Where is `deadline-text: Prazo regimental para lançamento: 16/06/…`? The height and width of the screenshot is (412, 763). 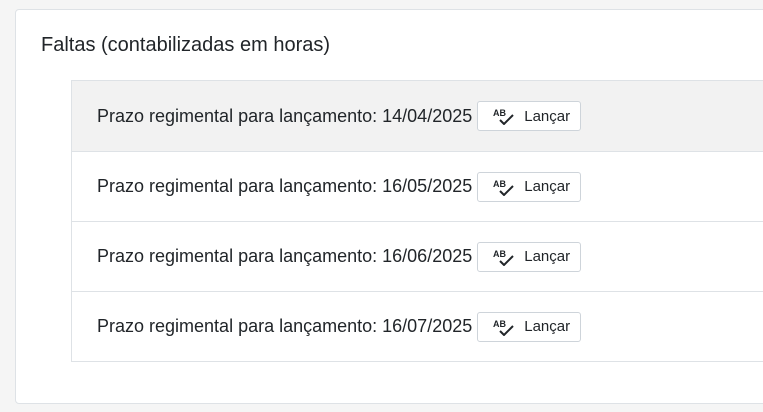
deadline-text: Prazo regimental para lançamento: 16/06/… is located at coordinates (285, 256).